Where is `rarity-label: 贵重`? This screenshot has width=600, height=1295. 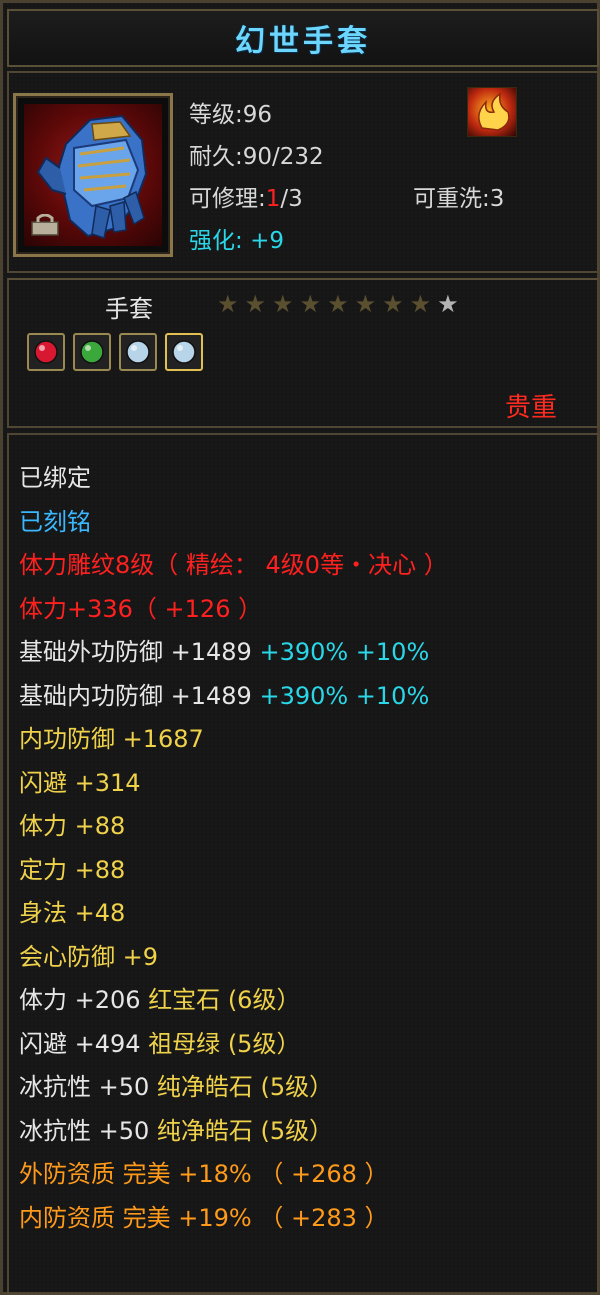
rarity-label: 贵重 is located at coordinates (530, 408).